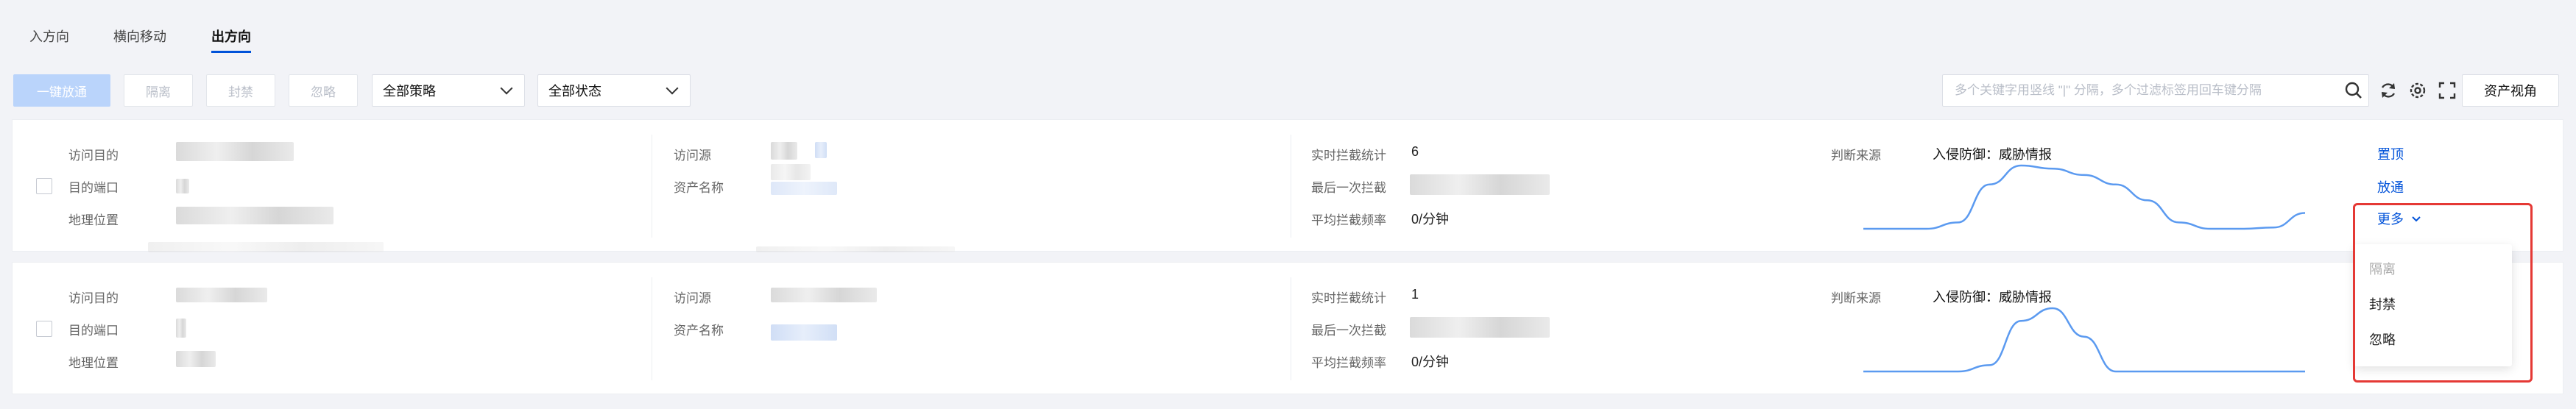 Image resolution: width=2576 pixels, height=409 pixels. What do you see at coordinates (2354, 90) in the screenshot?
I see `search-icon` at bounding box center [2354, 90].